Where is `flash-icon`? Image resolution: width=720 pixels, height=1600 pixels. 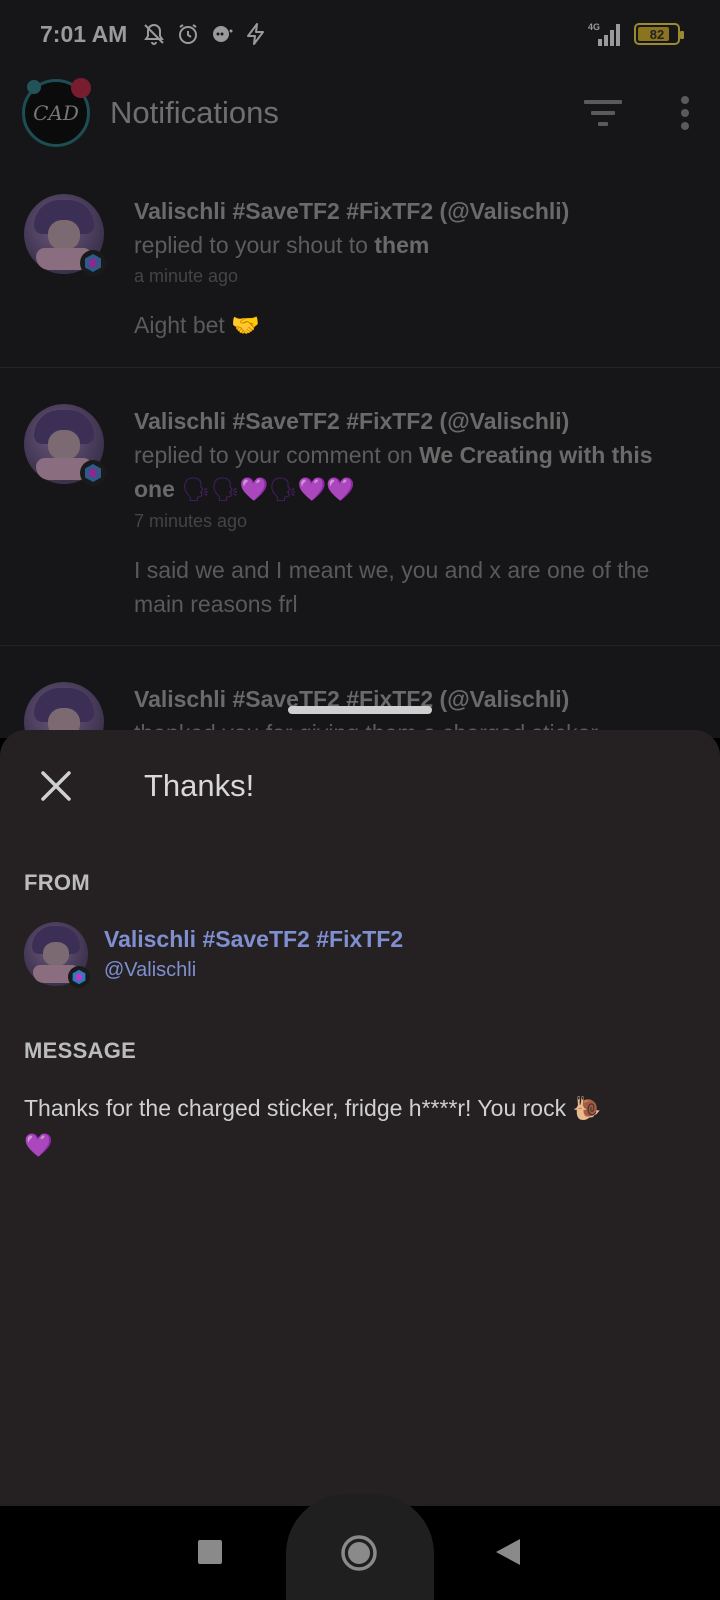 flash-icon is located at coordinates (256, 34).